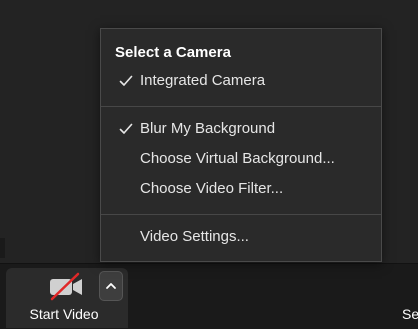 Image resolution: width=418 pixels, height=329 pixels. I want to click on menu-item-blur-background: Blur My Background, so click(241, 131).